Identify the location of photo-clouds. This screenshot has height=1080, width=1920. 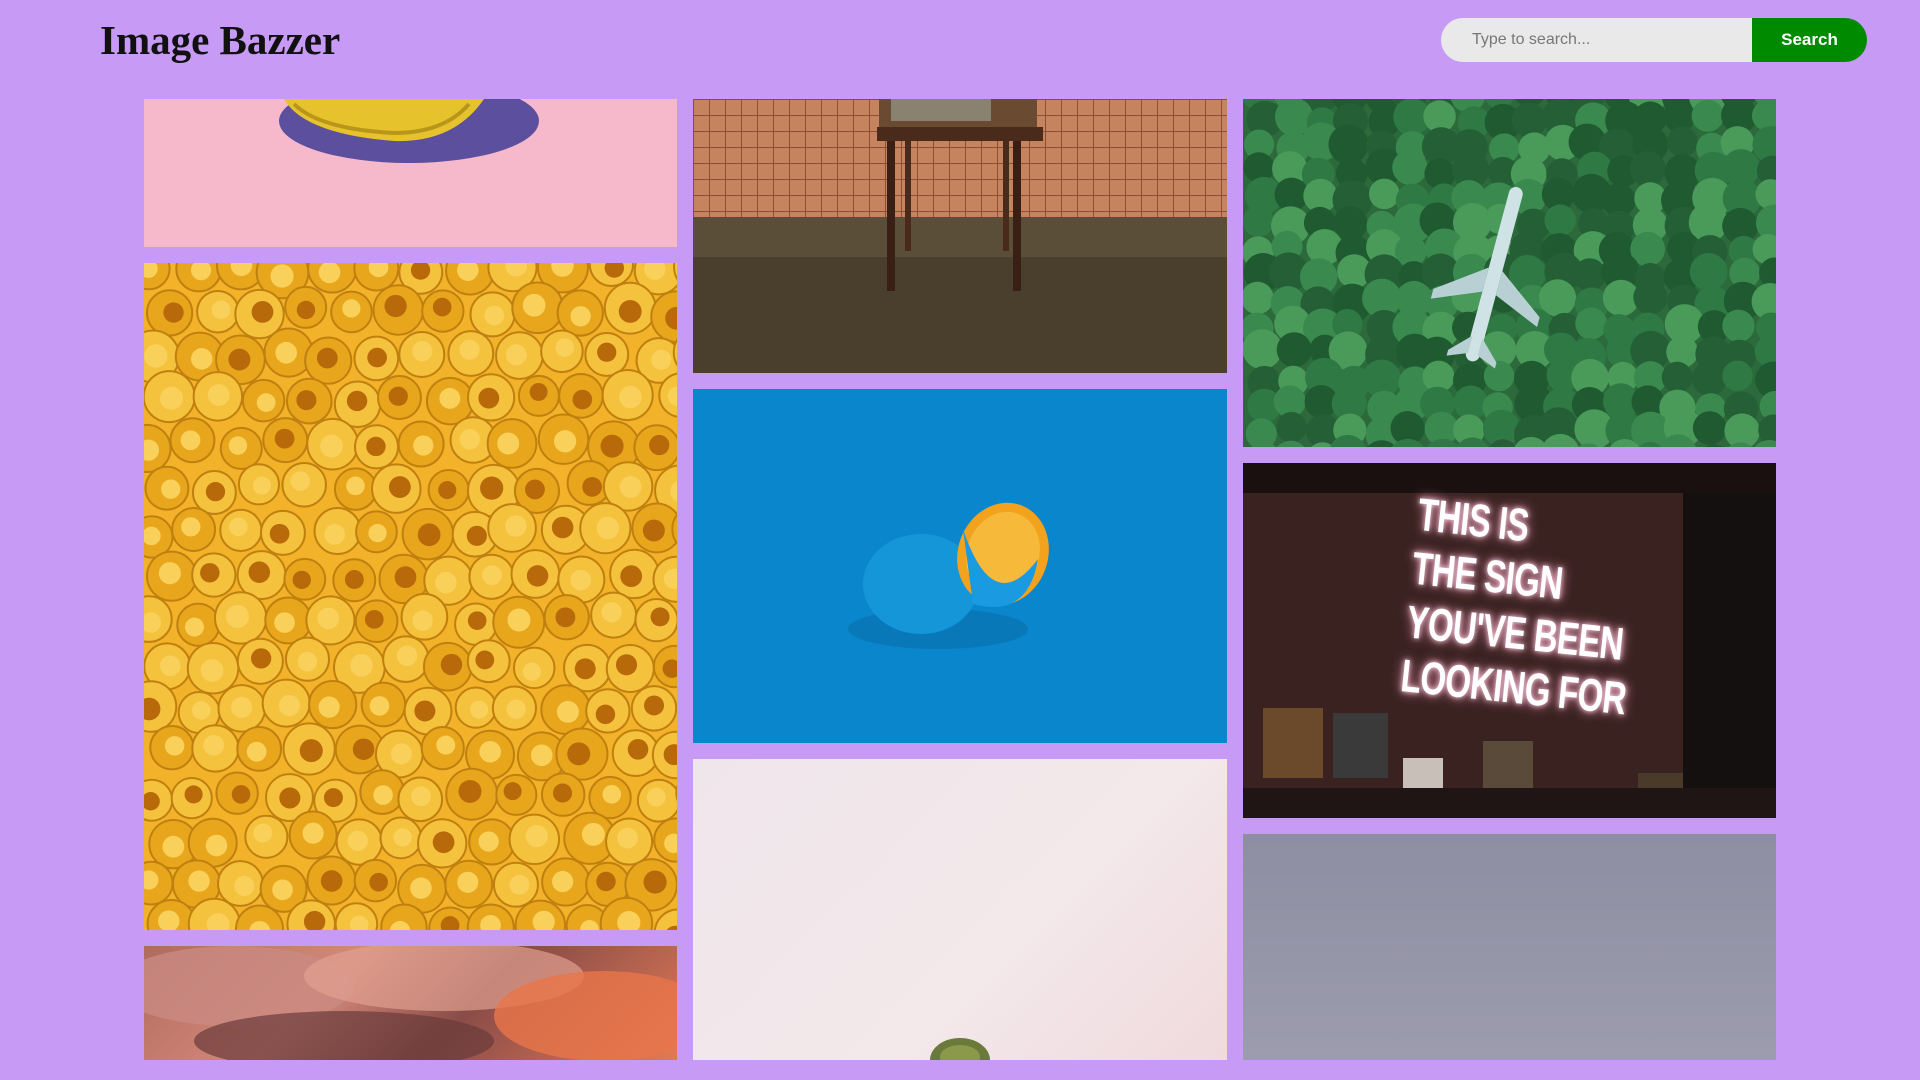
(410, 1003).